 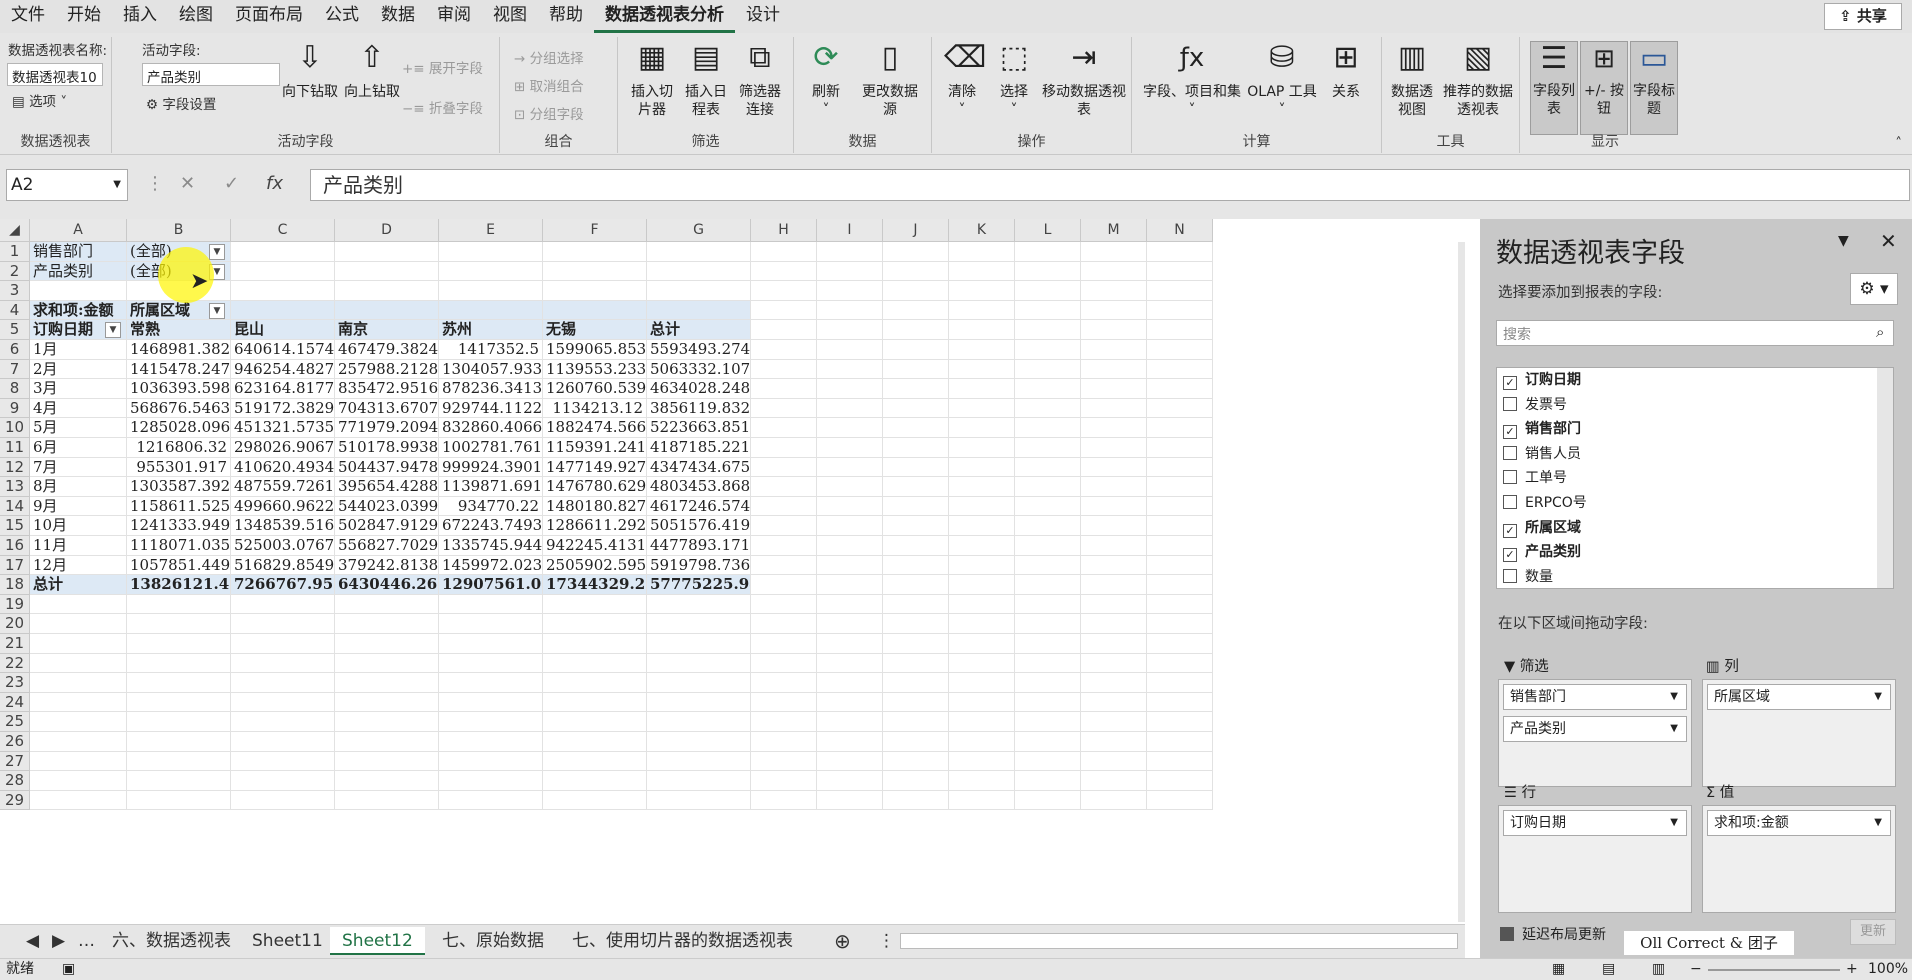 I want to click on cell: 17344329.23, so click(x=595, y=585).